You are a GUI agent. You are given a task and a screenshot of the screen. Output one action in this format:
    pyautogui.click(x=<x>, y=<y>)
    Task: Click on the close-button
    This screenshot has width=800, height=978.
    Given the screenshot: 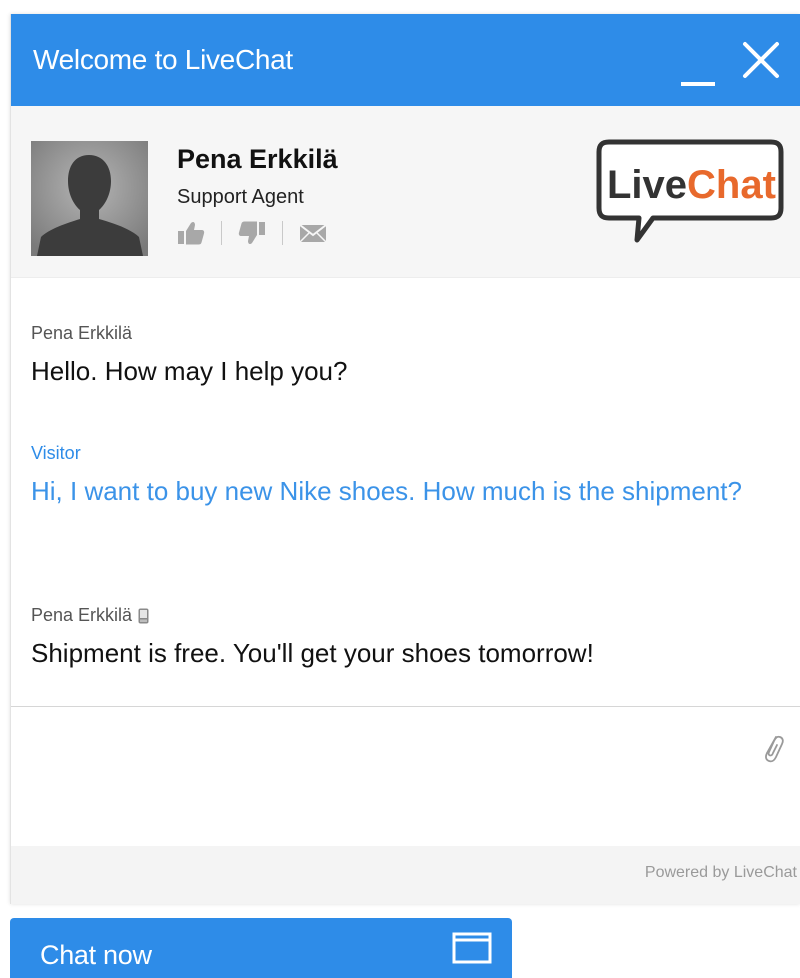 What is the action you would take?
    pyautogui.click(x=761, y=60)
    